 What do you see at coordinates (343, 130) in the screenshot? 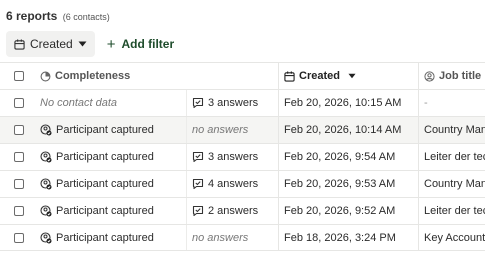
I see `created-value: Feb 20, 2026, 10:14 AM` at bounding box center [343, 130].